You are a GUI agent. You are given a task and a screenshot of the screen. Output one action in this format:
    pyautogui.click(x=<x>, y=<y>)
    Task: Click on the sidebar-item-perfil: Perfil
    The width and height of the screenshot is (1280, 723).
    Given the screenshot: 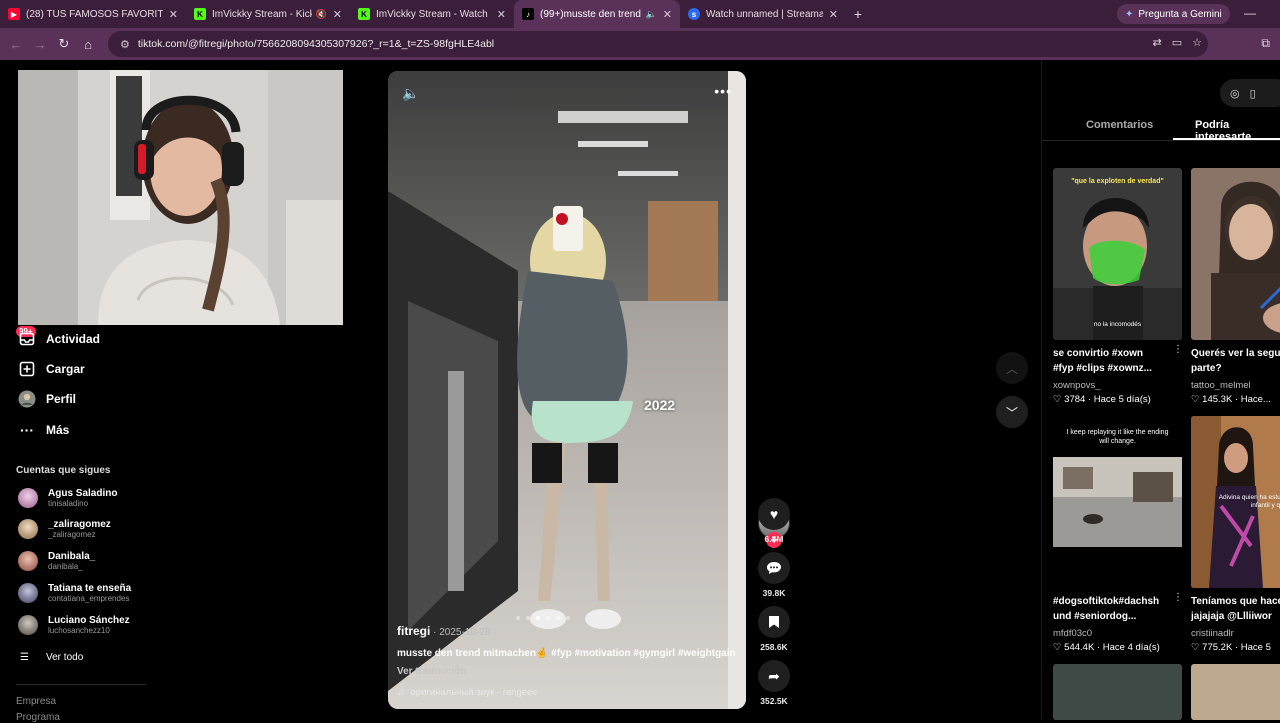 What is the action you would take?
    pyautogui.click(x=47, y=399)
    